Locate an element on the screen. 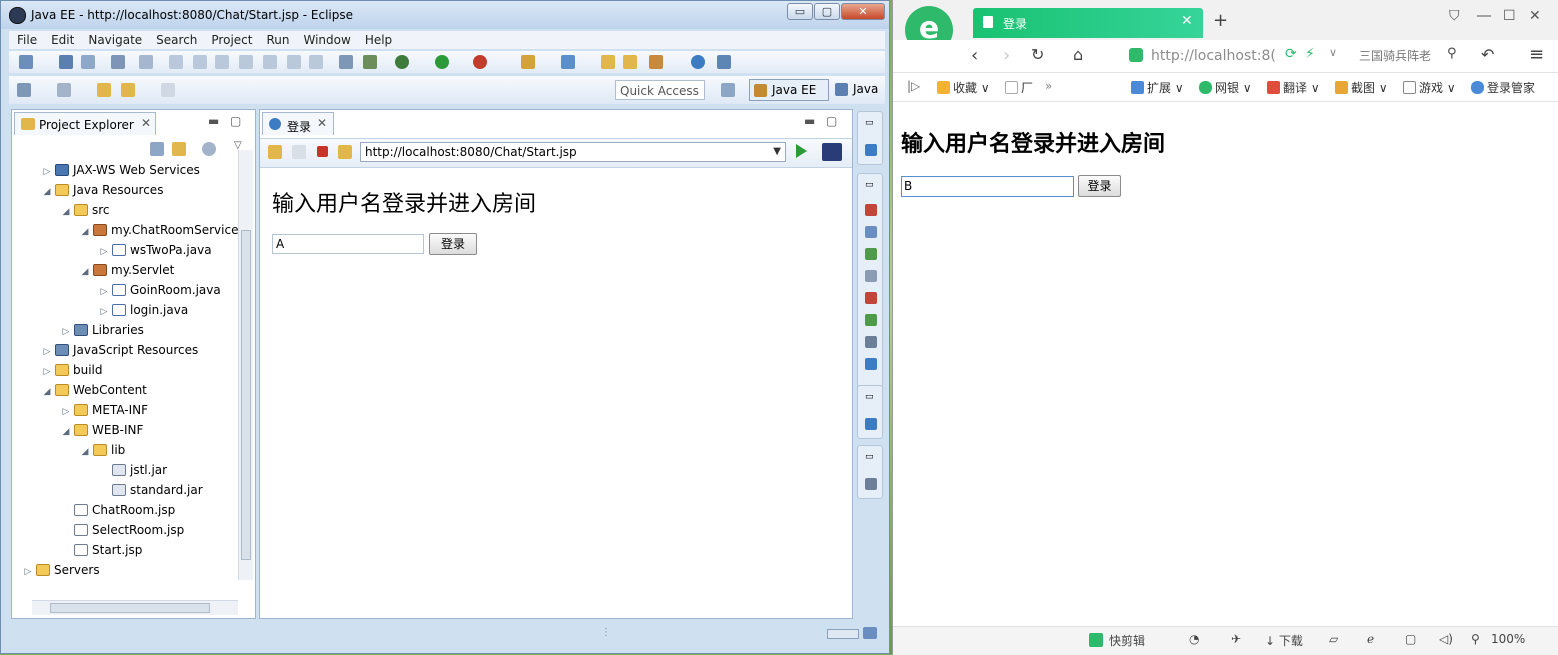  run-icon is located at coordinates (442, 62).